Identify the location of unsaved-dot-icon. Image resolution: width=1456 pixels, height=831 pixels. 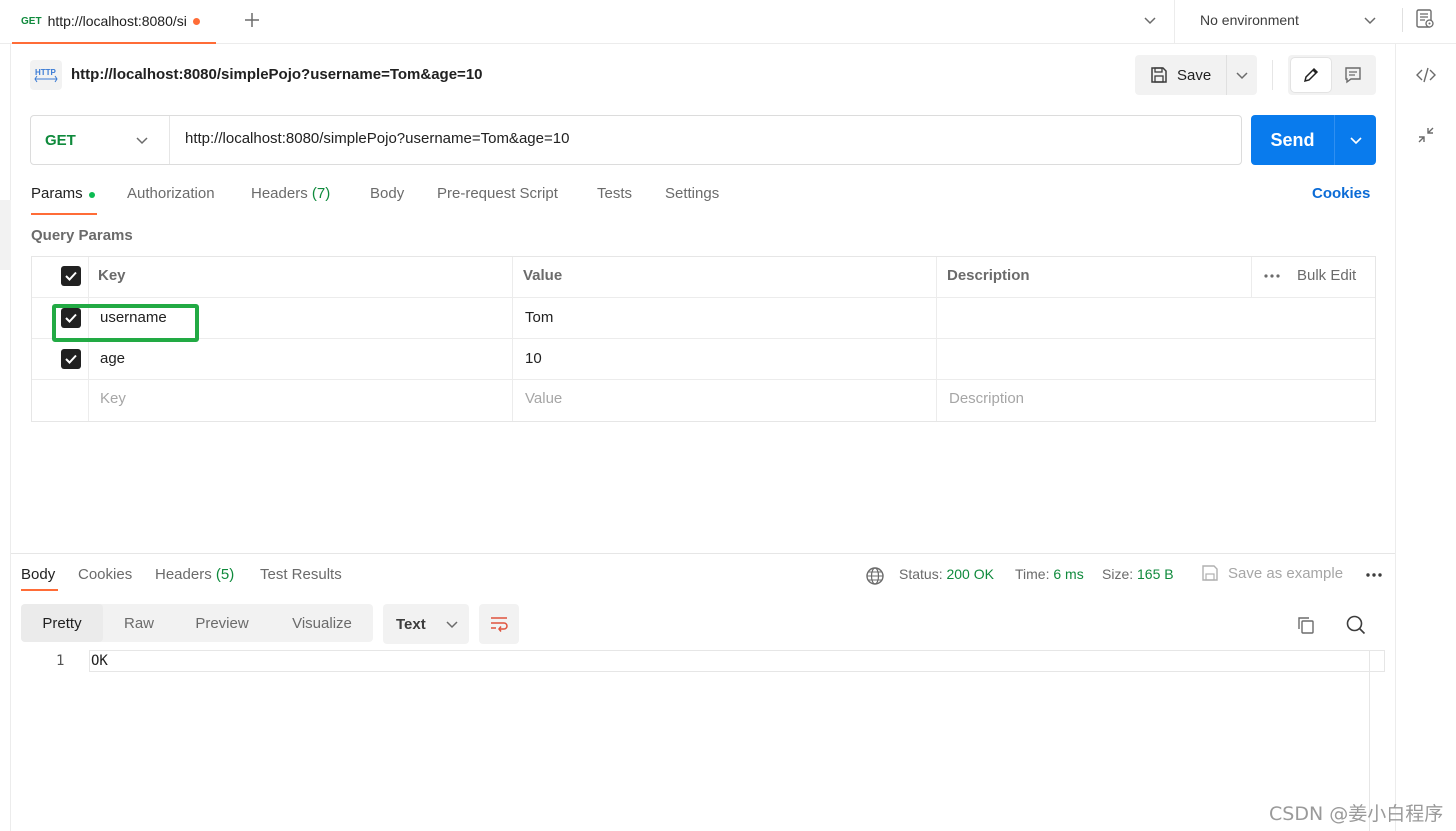
(196, 21).